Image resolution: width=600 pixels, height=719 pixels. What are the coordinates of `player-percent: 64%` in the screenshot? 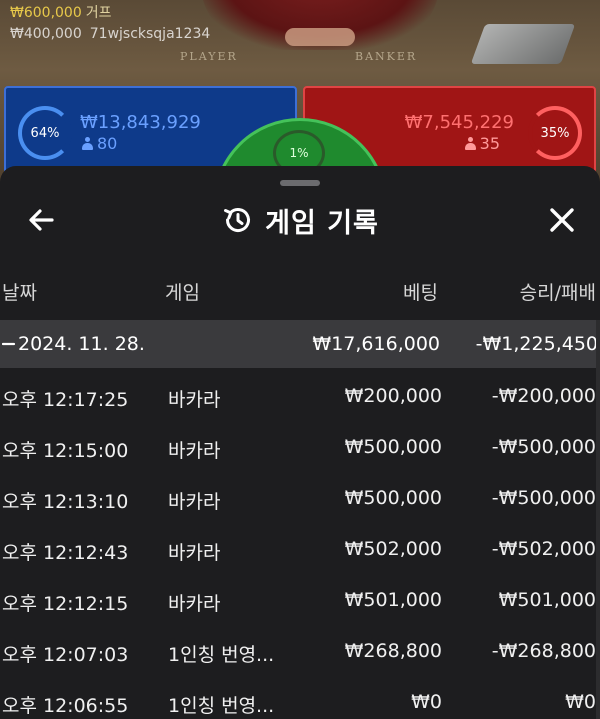 It's located at (45, 133).